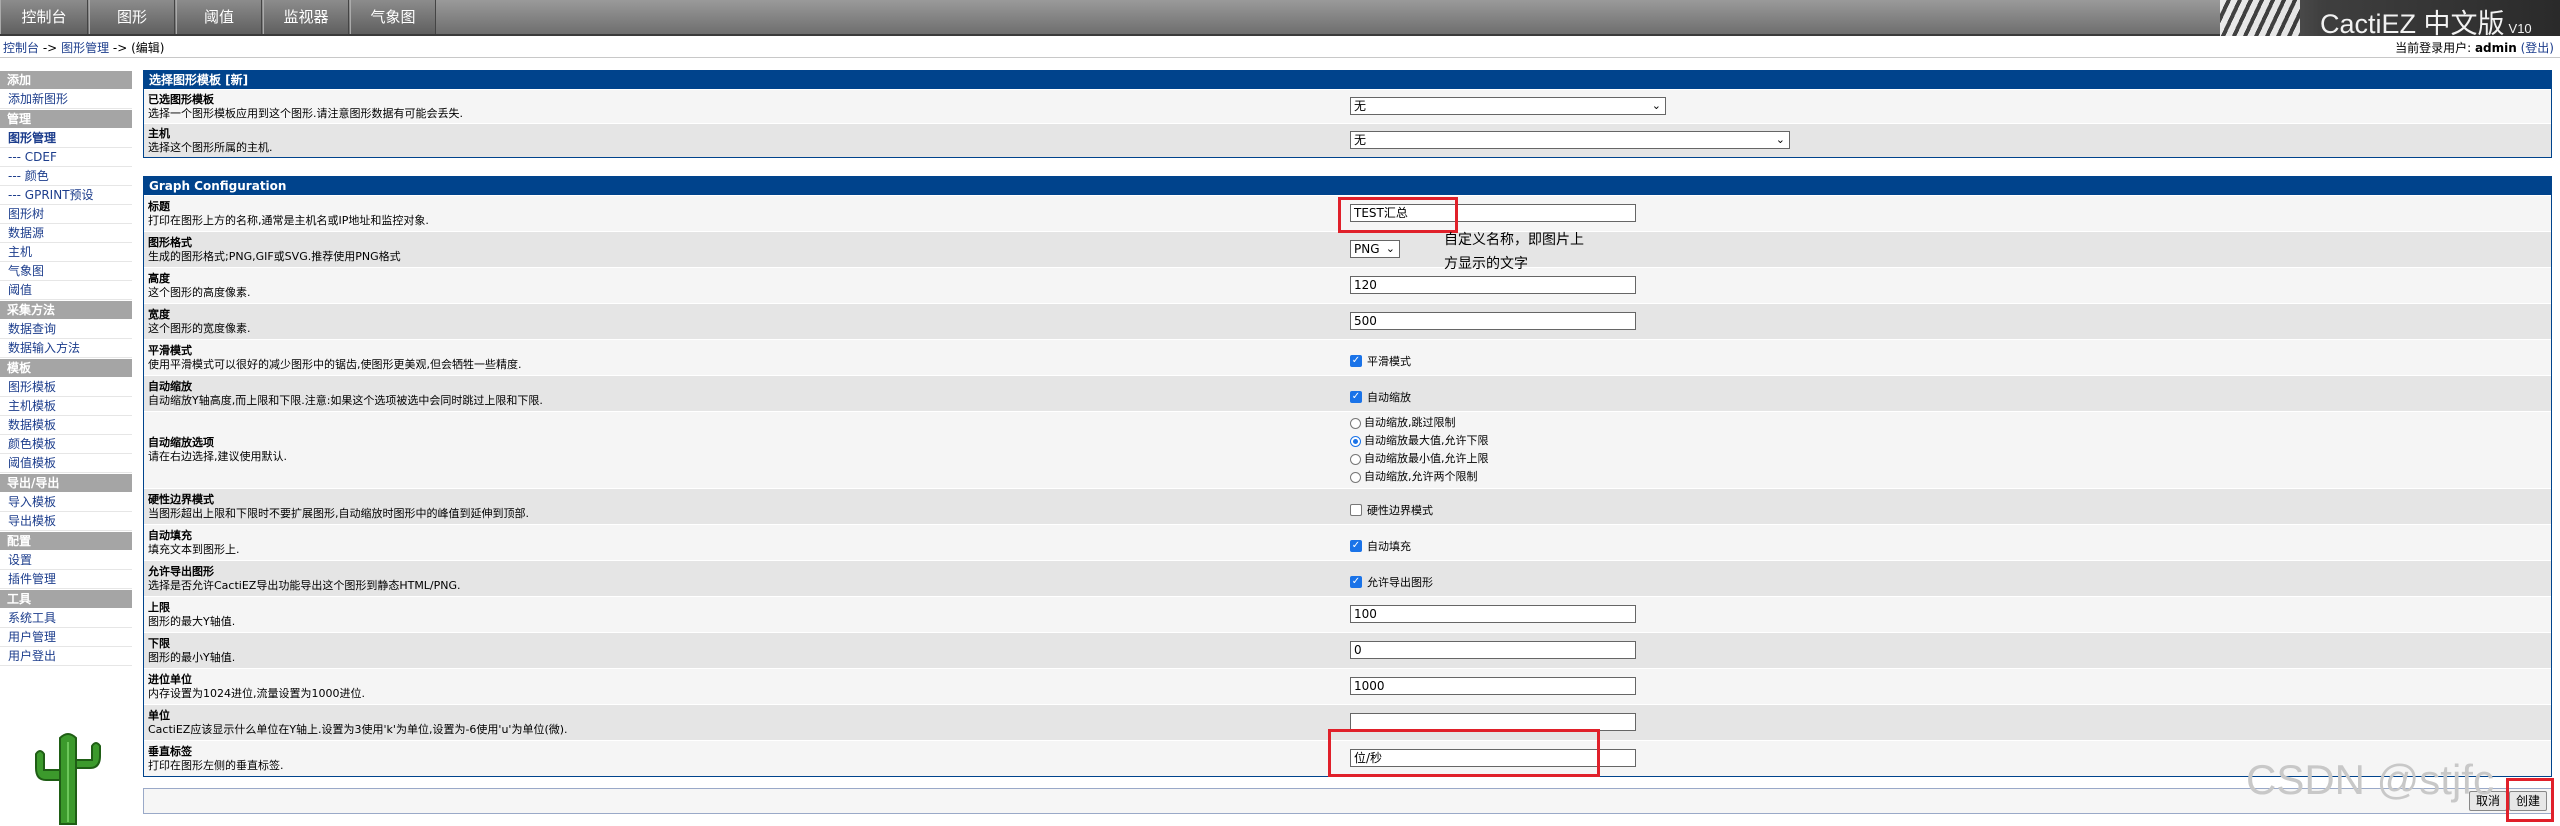 The width and height of the screenshot is (2560, 826). I want to click on form-row-base-value: 进位单位 内存设置为1024进位,流量设置为1000进位. 1000, so click(1347, 686).